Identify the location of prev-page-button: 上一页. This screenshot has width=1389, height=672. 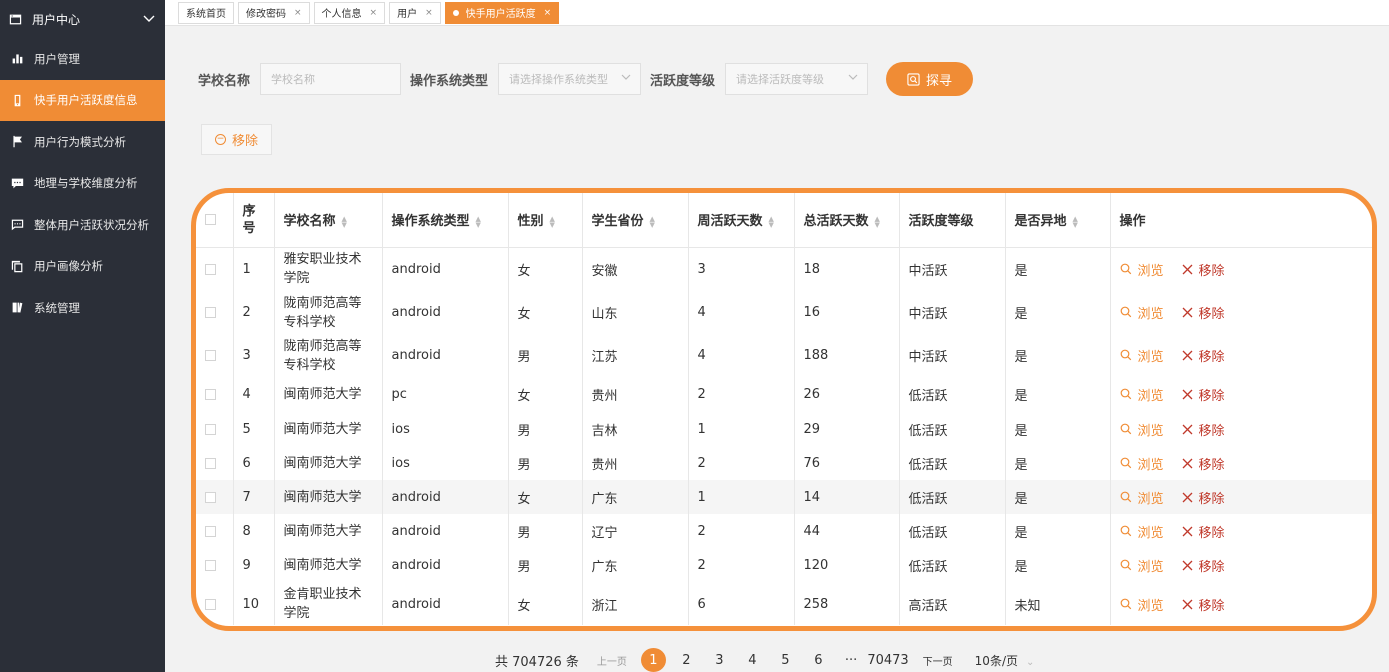
(612, 660).